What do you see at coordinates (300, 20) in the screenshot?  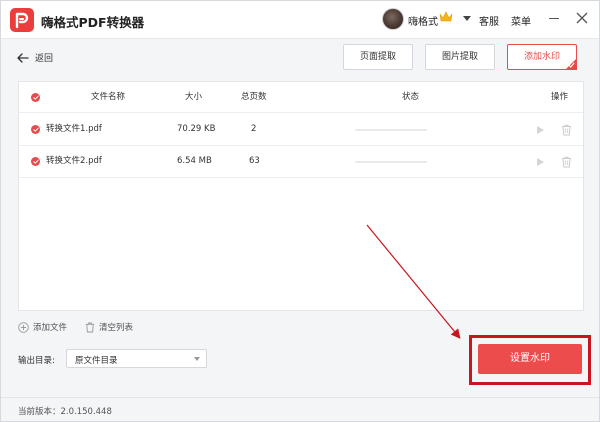 I see `title-bar: 嗨格式PDF转换器 嗨格式 客服 菜单` at bounding box center [300, 20].